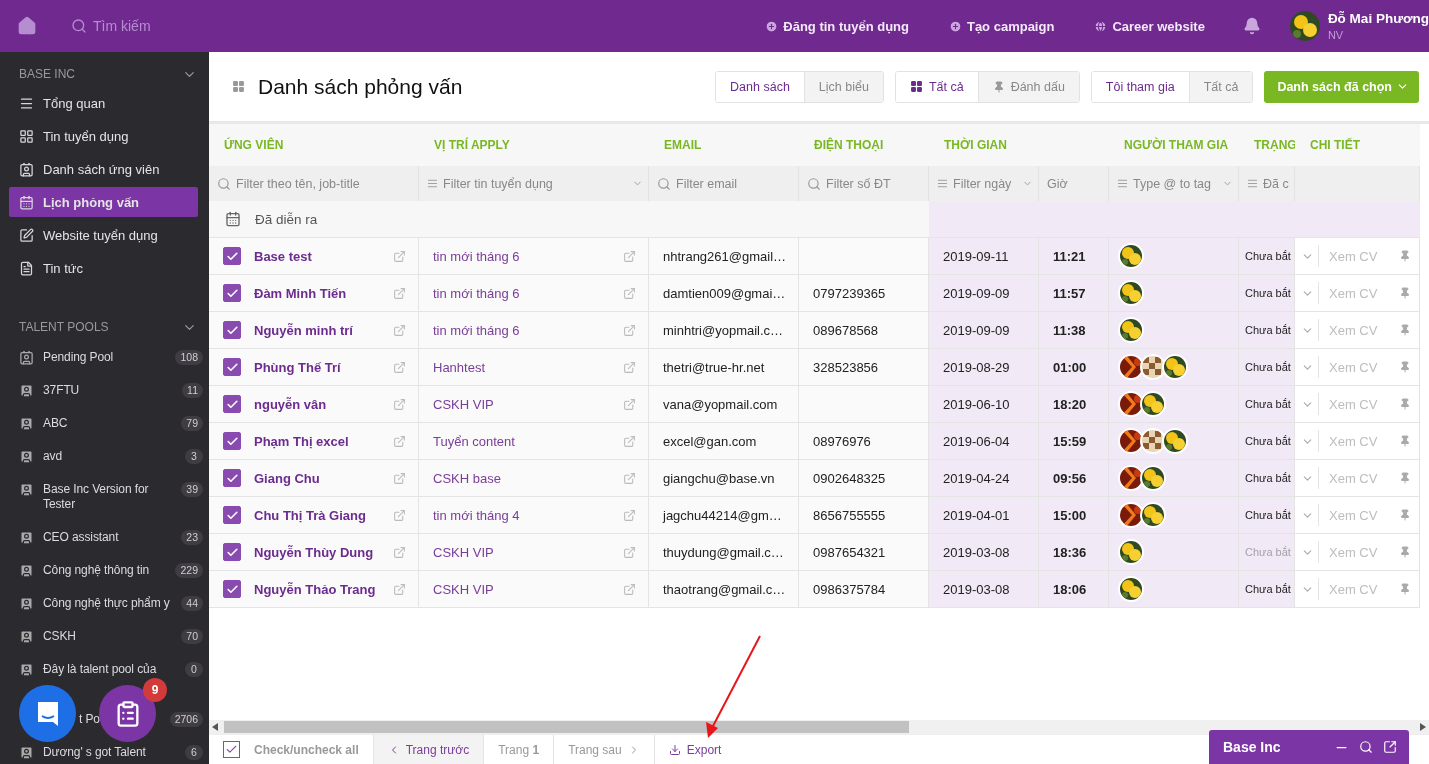  Describe the element at coordinates (320, 589) in the screenshot. I see `candidate-name: Nguyễn Thảo Trang` at that location.